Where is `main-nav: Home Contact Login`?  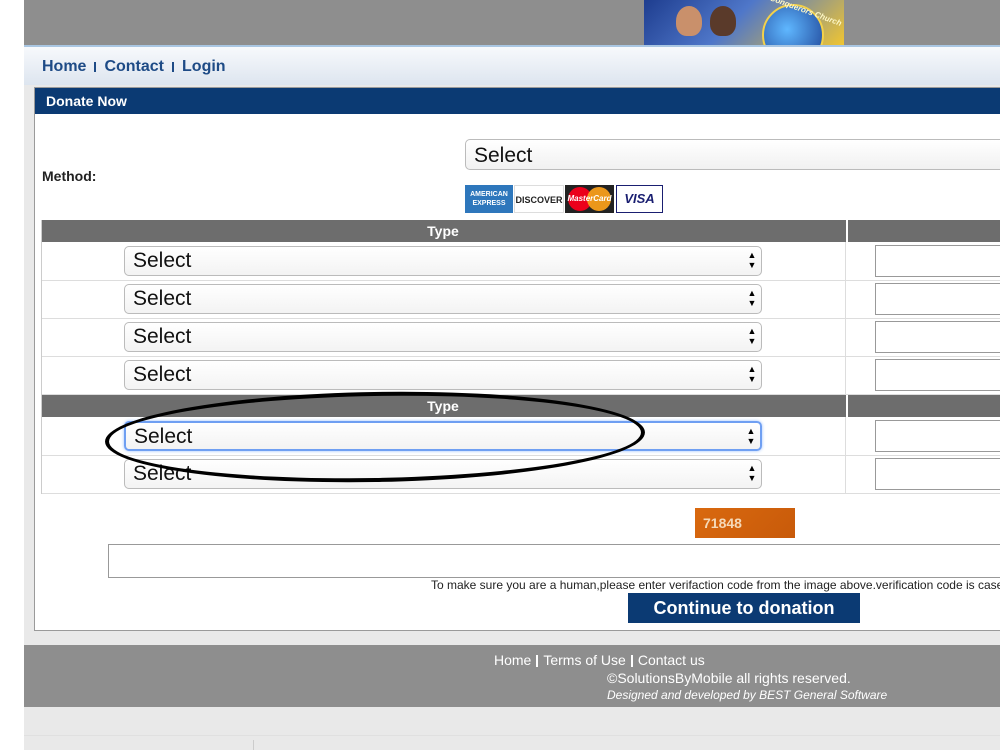
main-nav: Home Contact Login is located at coordinates (134, 67).